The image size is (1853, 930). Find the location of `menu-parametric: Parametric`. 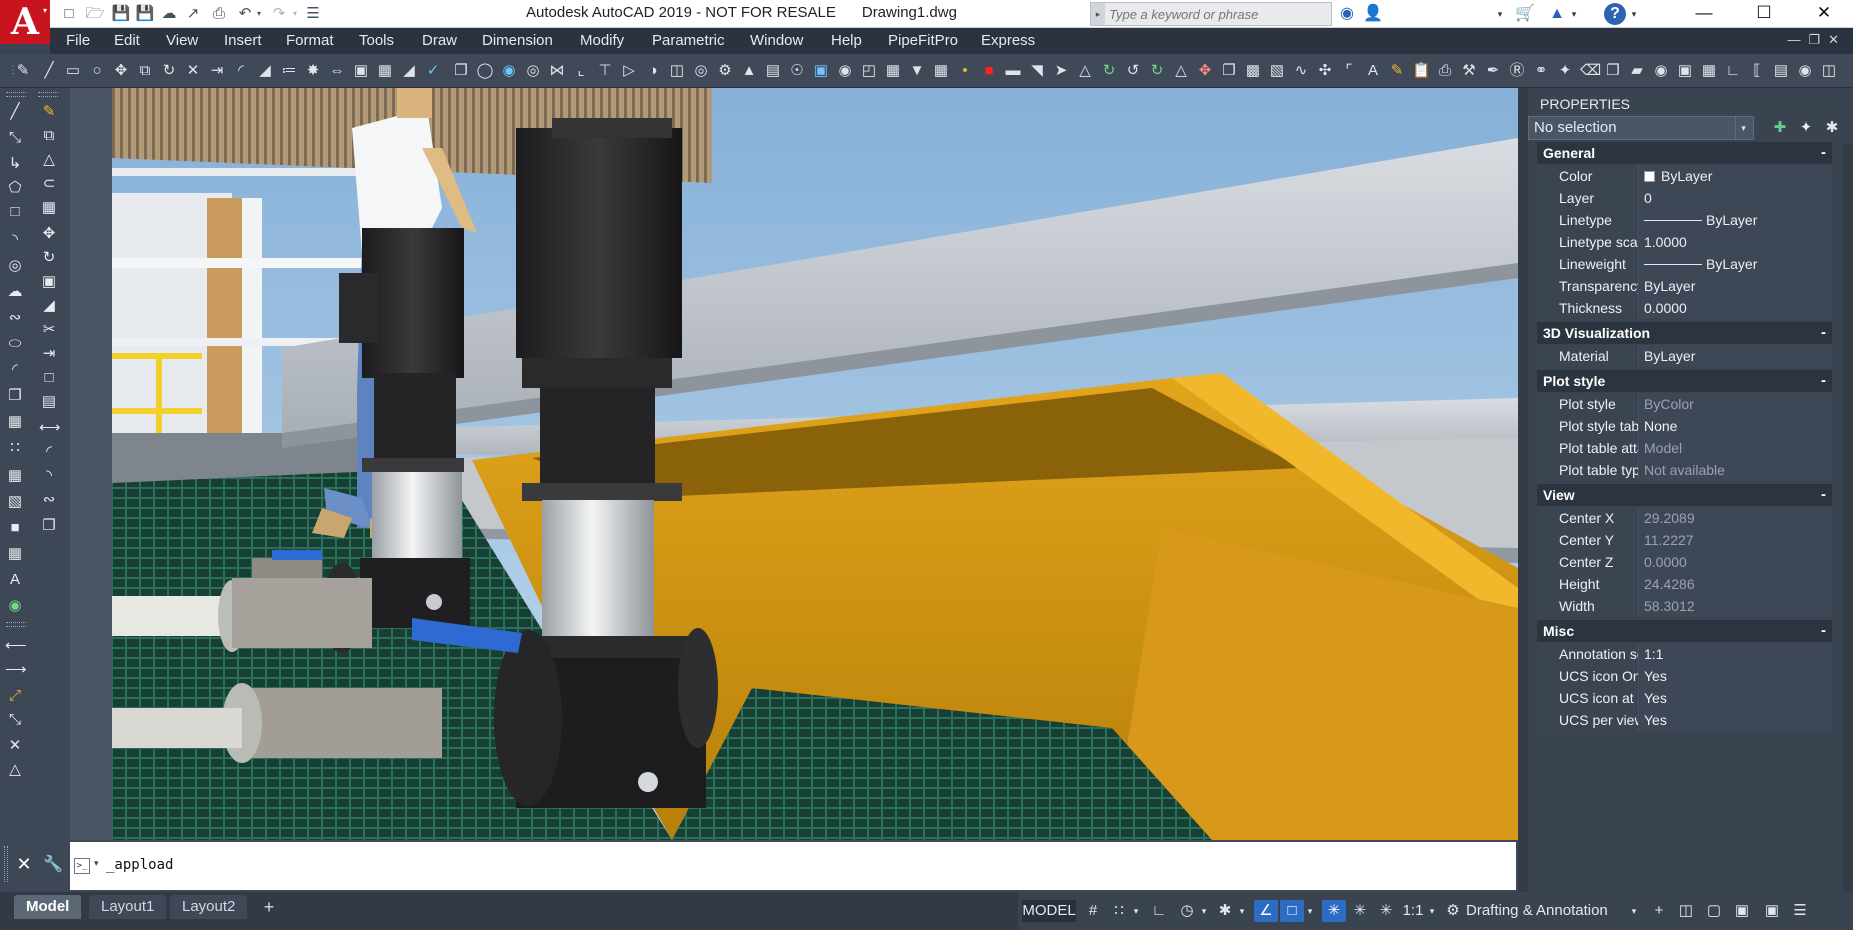

menu-parametric: Parametric is located at coordinates (688, 40).